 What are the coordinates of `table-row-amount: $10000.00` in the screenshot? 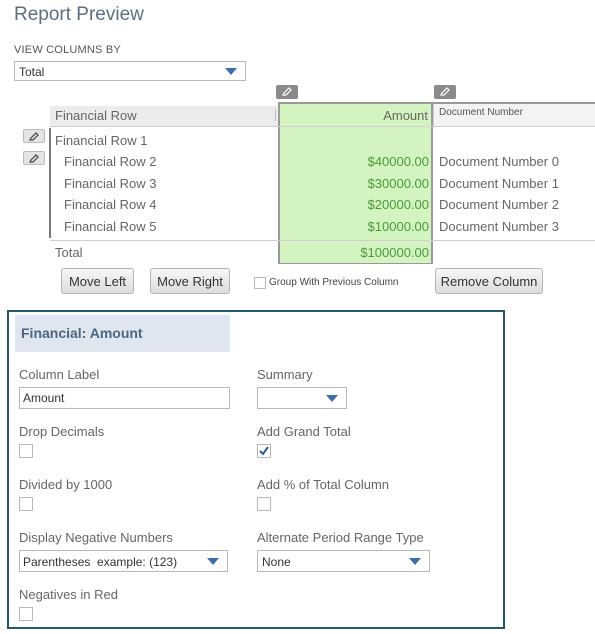 It's located at (398, 226).